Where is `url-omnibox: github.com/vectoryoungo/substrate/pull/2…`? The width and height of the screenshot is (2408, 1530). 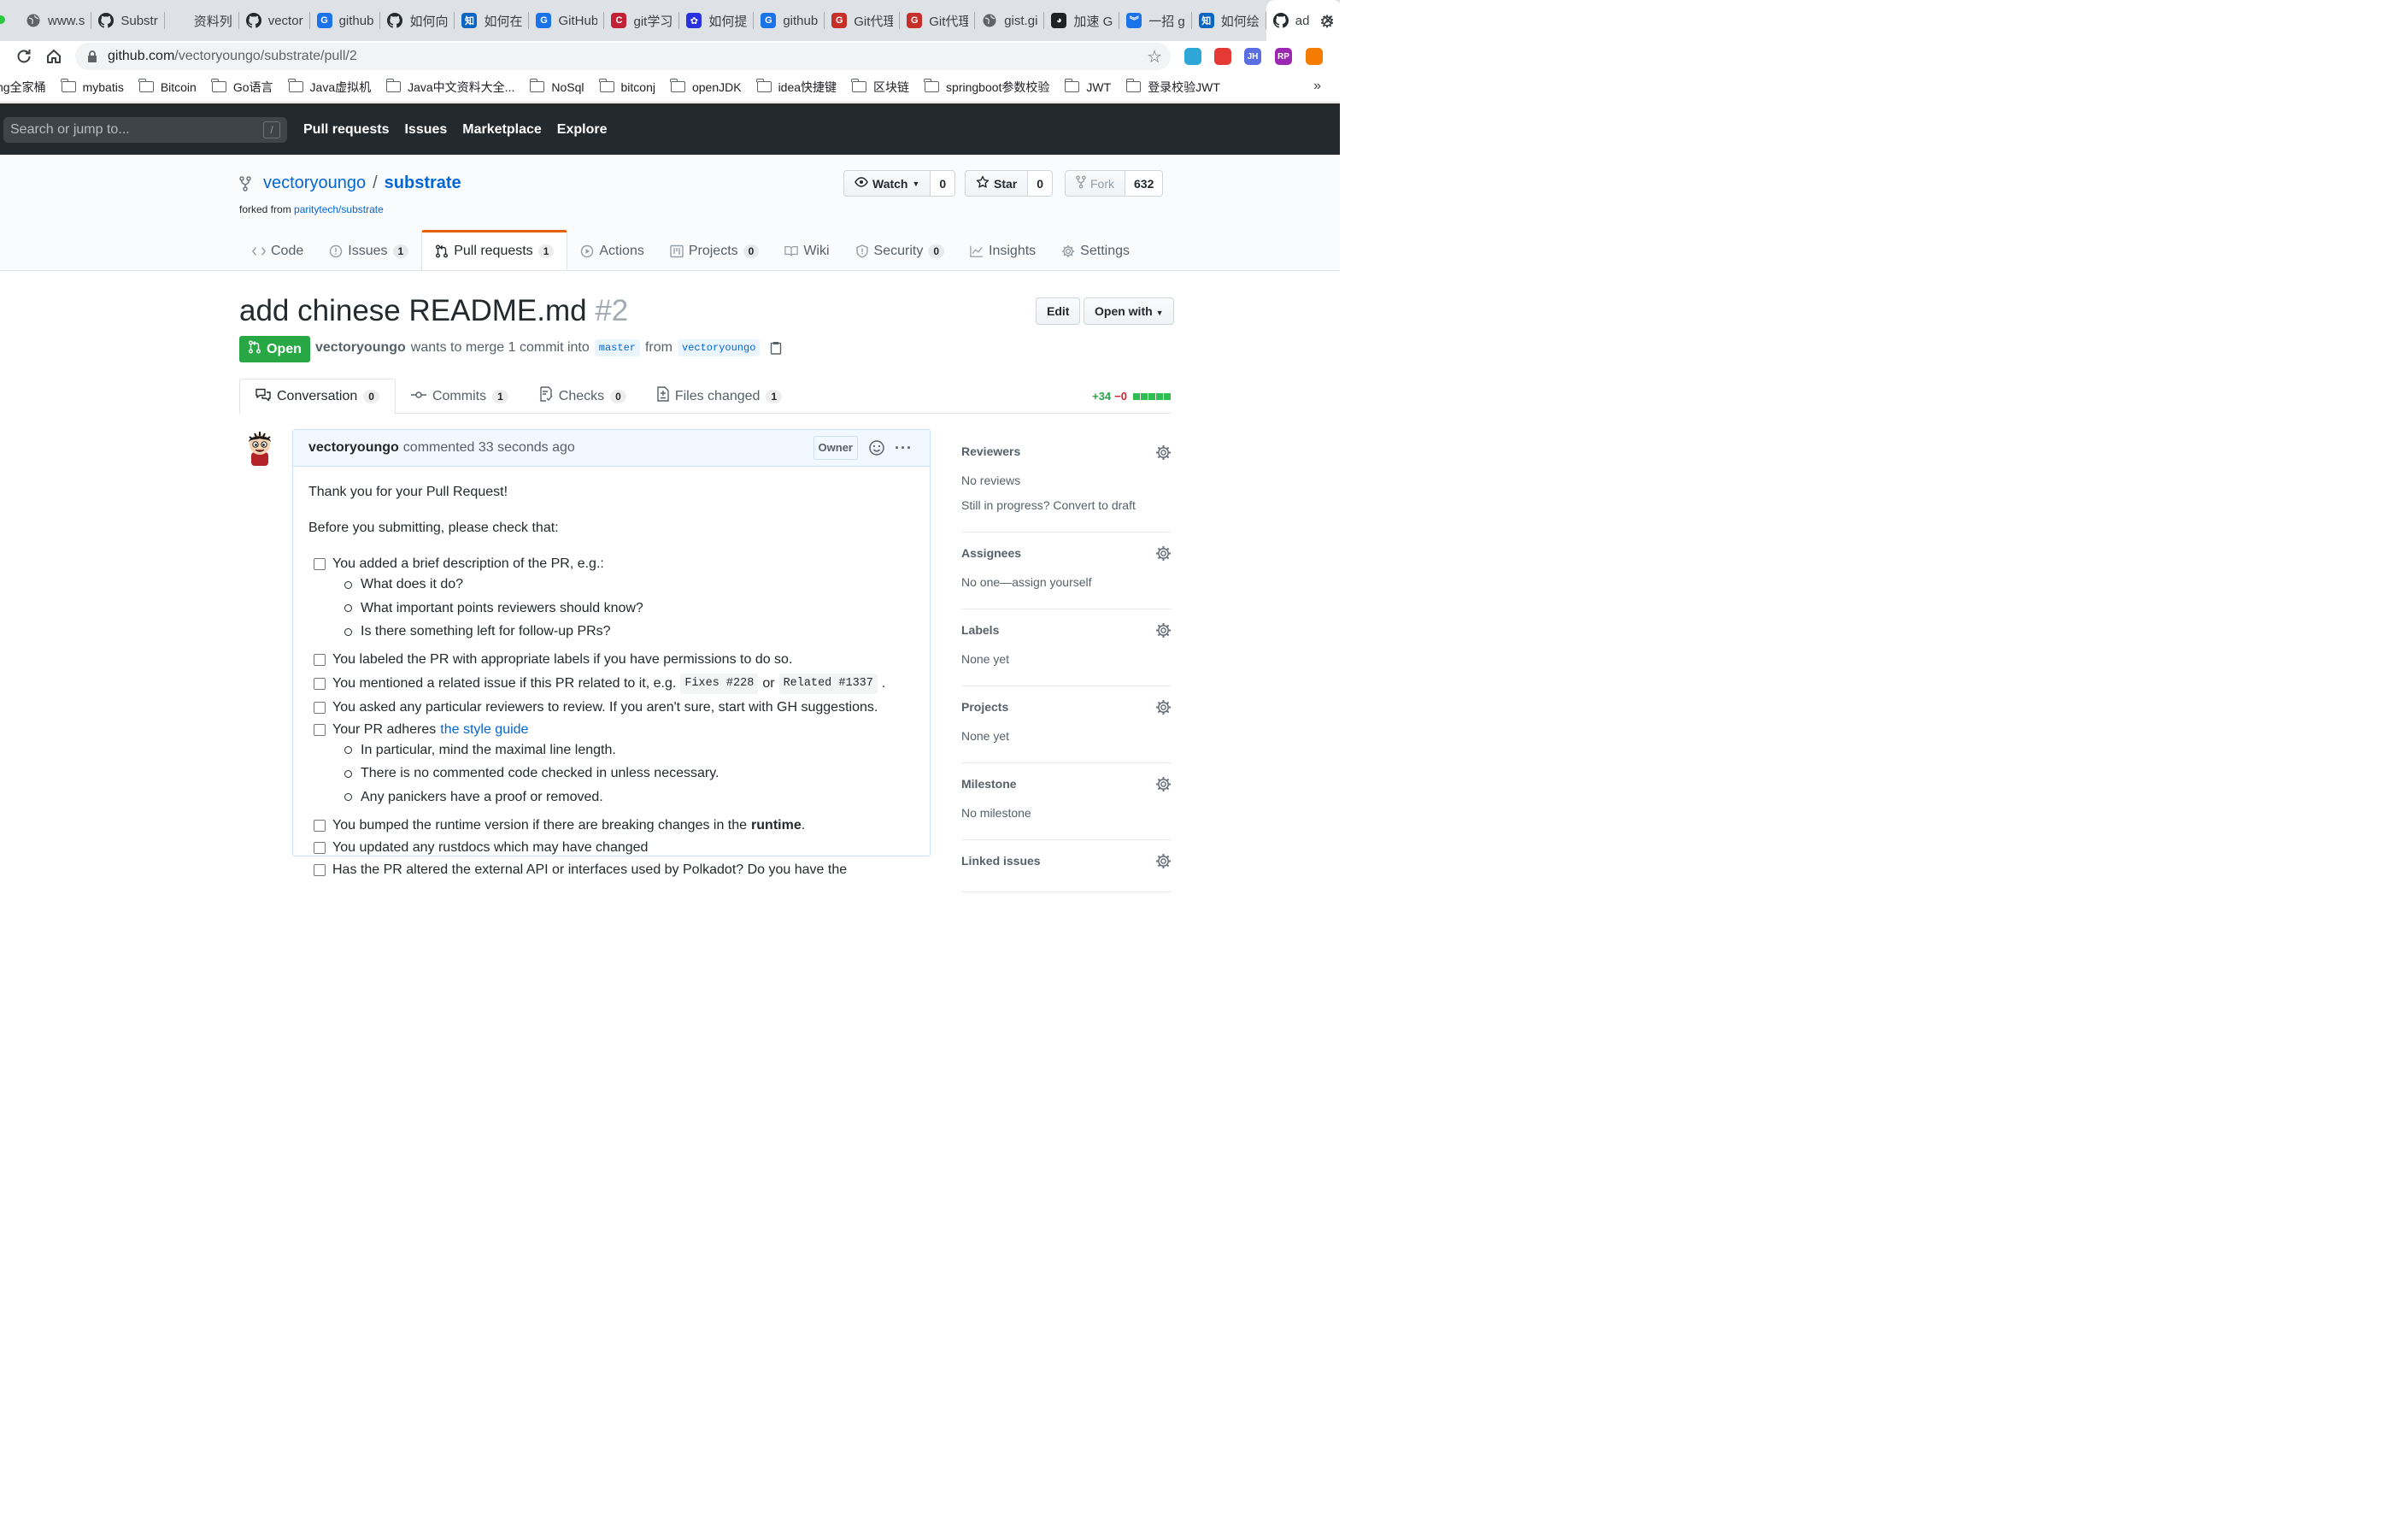
url-omnibox: github.com/vectoryoungo/substrate/pull/2… is located at coordinates (623, 56).